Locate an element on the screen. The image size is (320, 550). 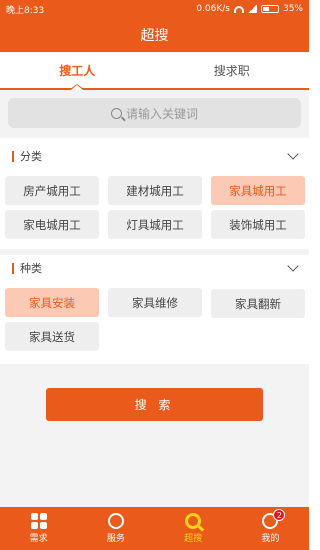
nav-label: 我的 is located at coordinates (270, 539).